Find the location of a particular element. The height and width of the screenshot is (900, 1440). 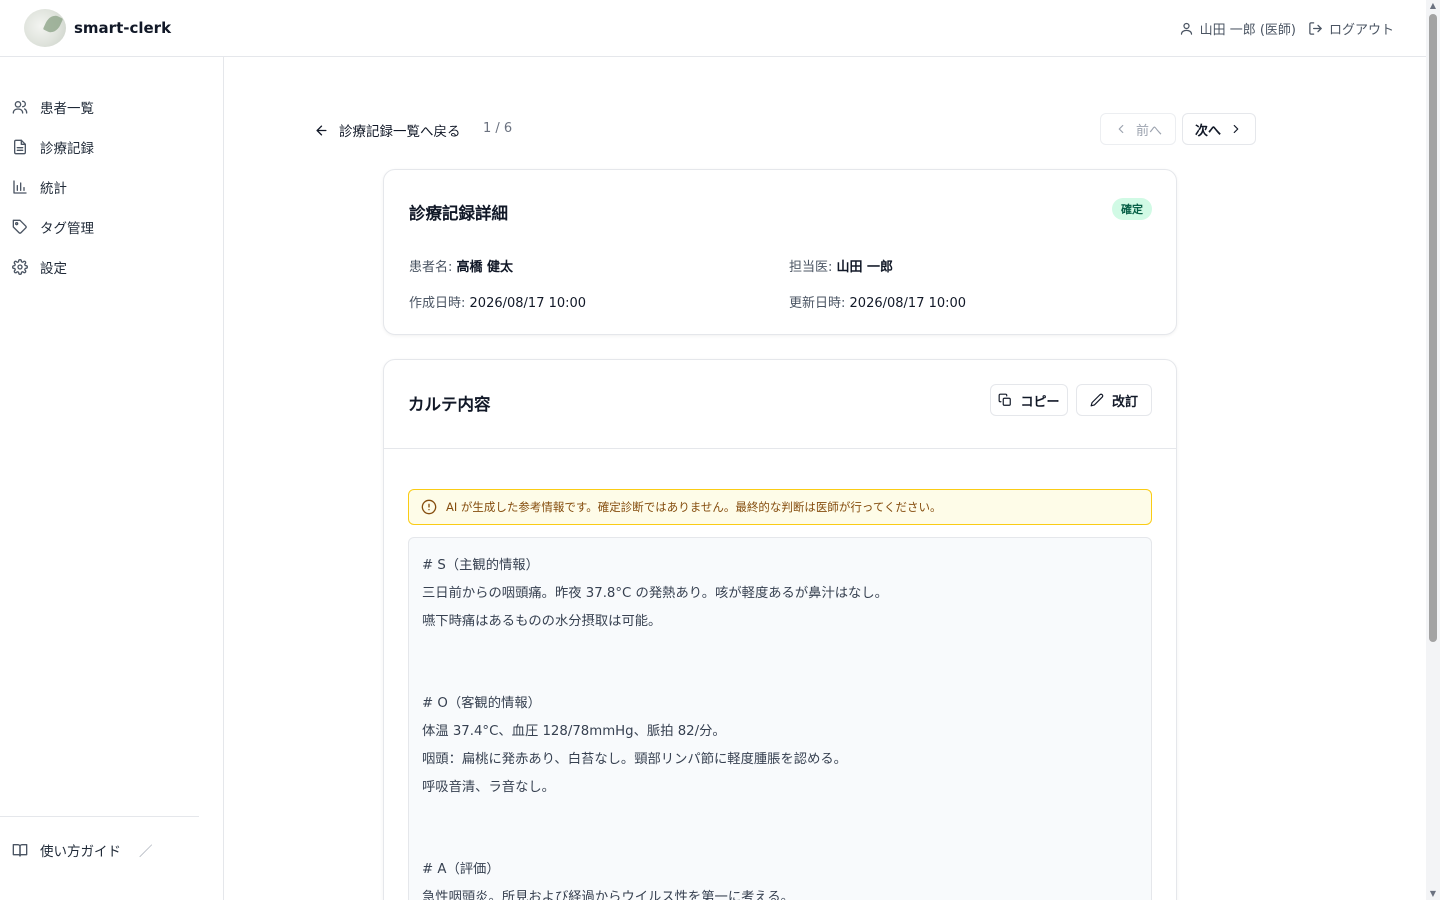

logout-label: ログアウト is located at coordinates (1361, 30).